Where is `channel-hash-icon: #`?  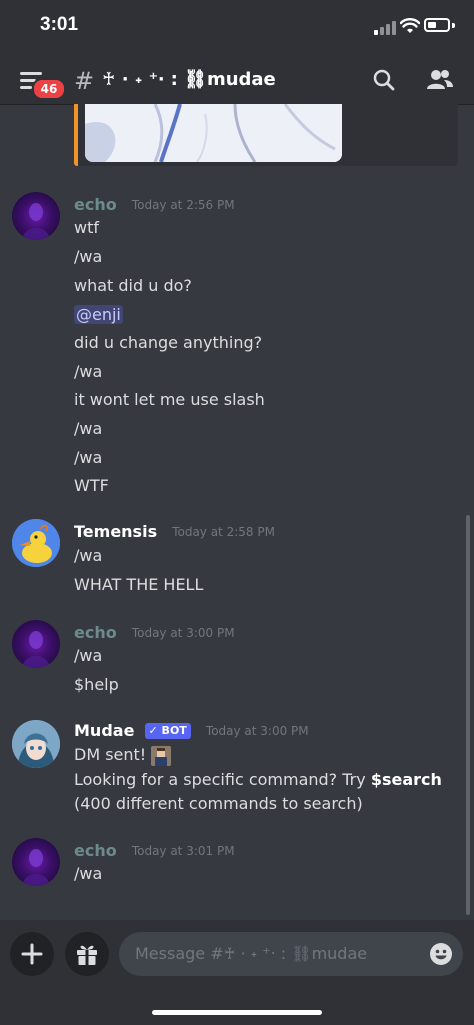 channel-hash-icon: # is located at coordinates (84, 81).